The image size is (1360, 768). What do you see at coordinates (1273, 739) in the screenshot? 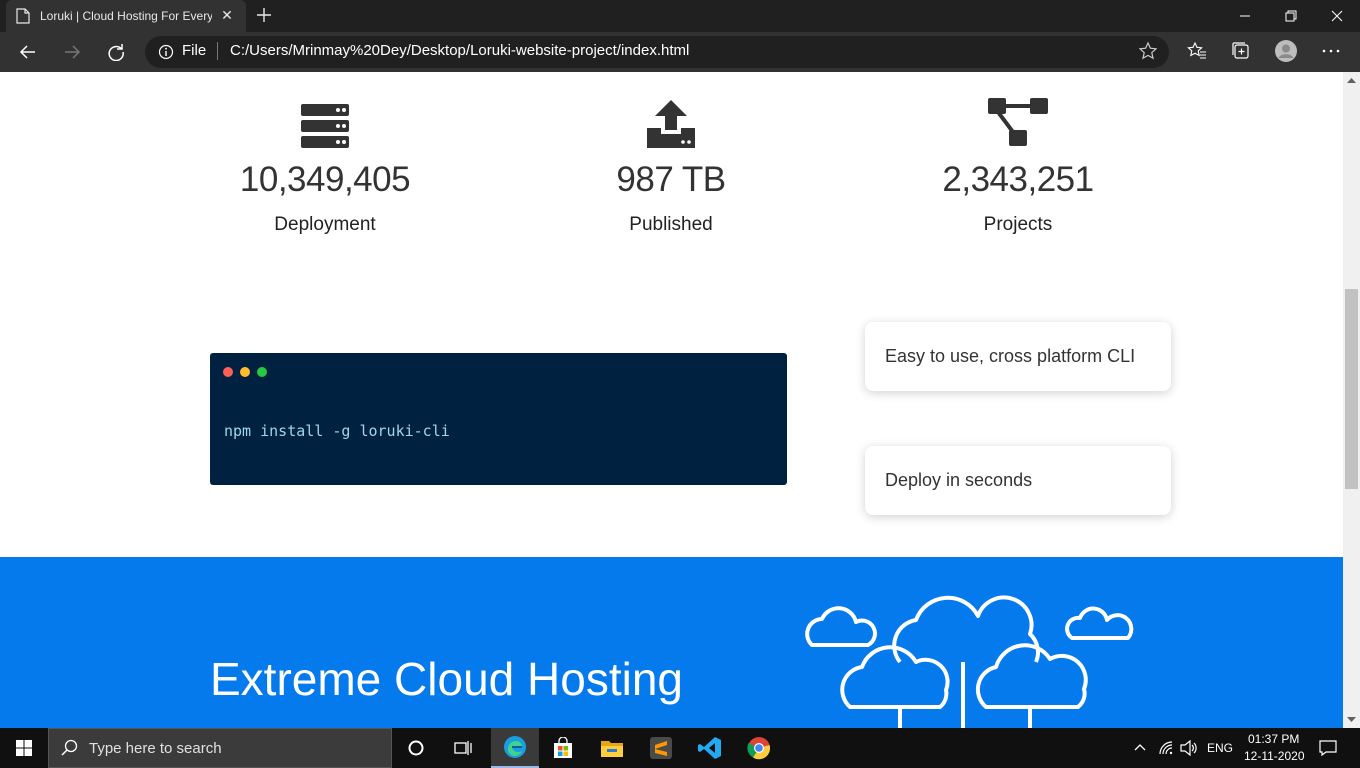
I see `clock-time: 01:37 PM` at bounding box center [1273, 739].